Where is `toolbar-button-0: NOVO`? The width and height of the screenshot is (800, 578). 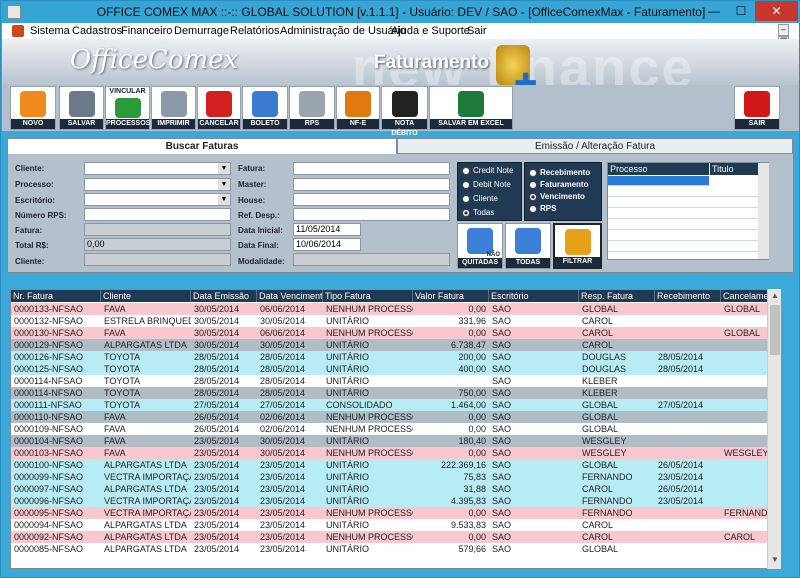 toolbar-button-0: NOVO is located at coordinates (33, 108).